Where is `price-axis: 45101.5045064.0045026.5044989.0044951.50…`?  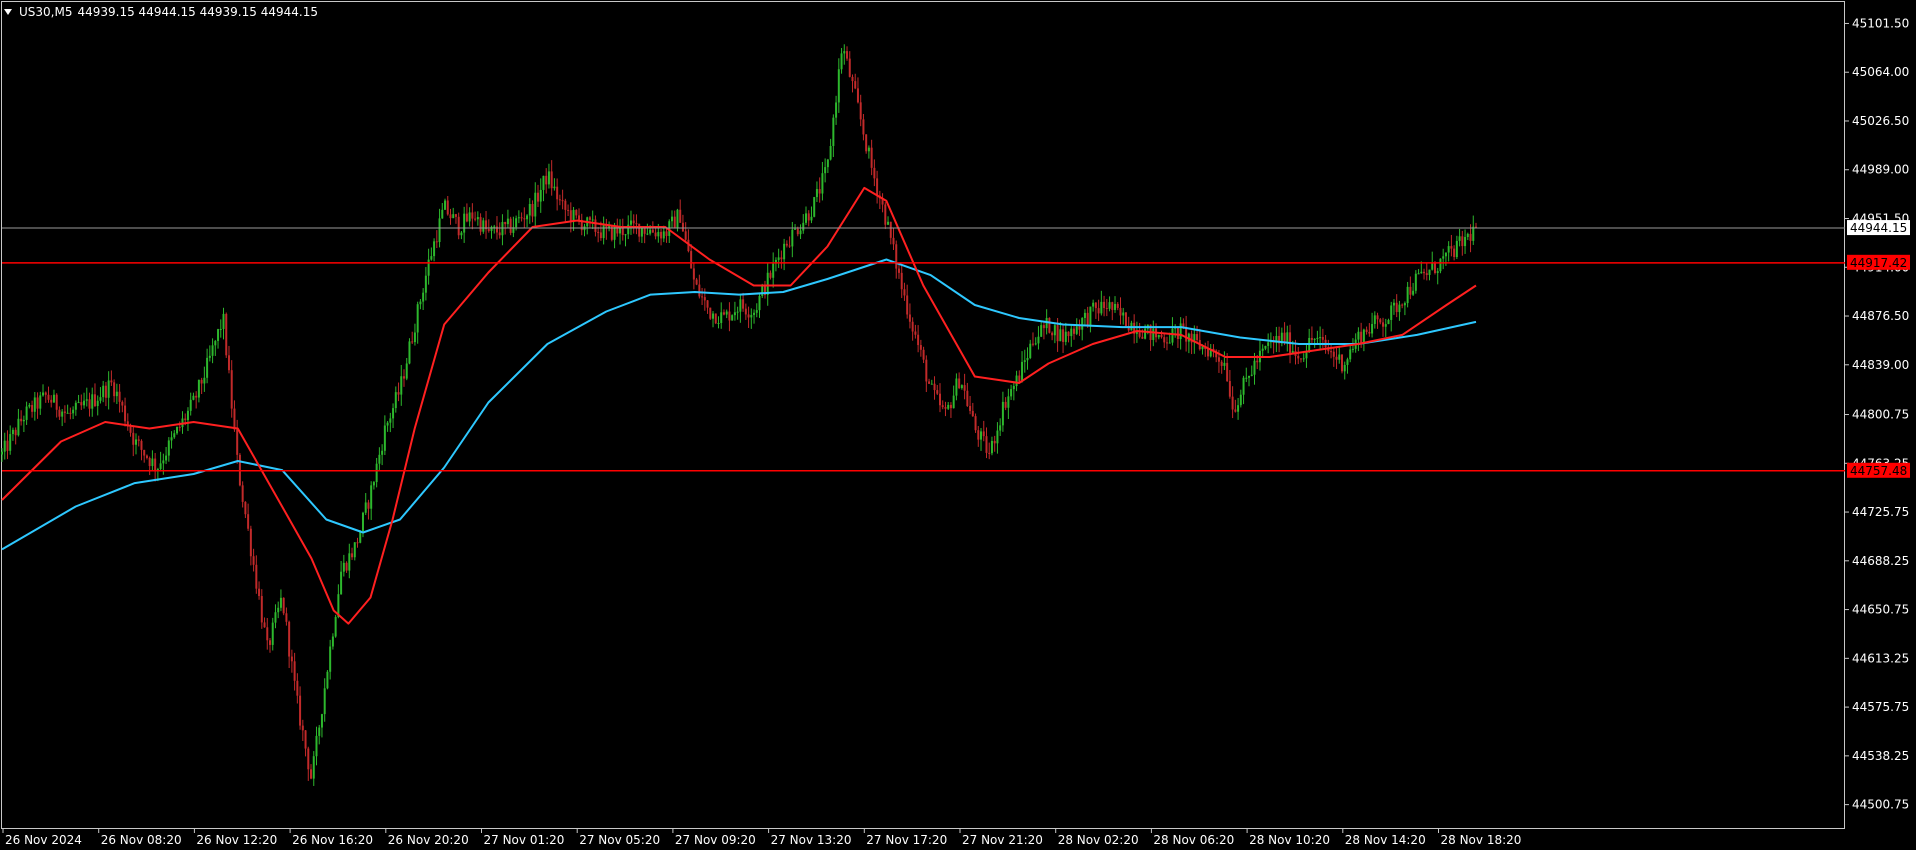
price-axis: 45101.5045064.0045026.5044989.0044951.50… is located at coordinates (1877, 414).